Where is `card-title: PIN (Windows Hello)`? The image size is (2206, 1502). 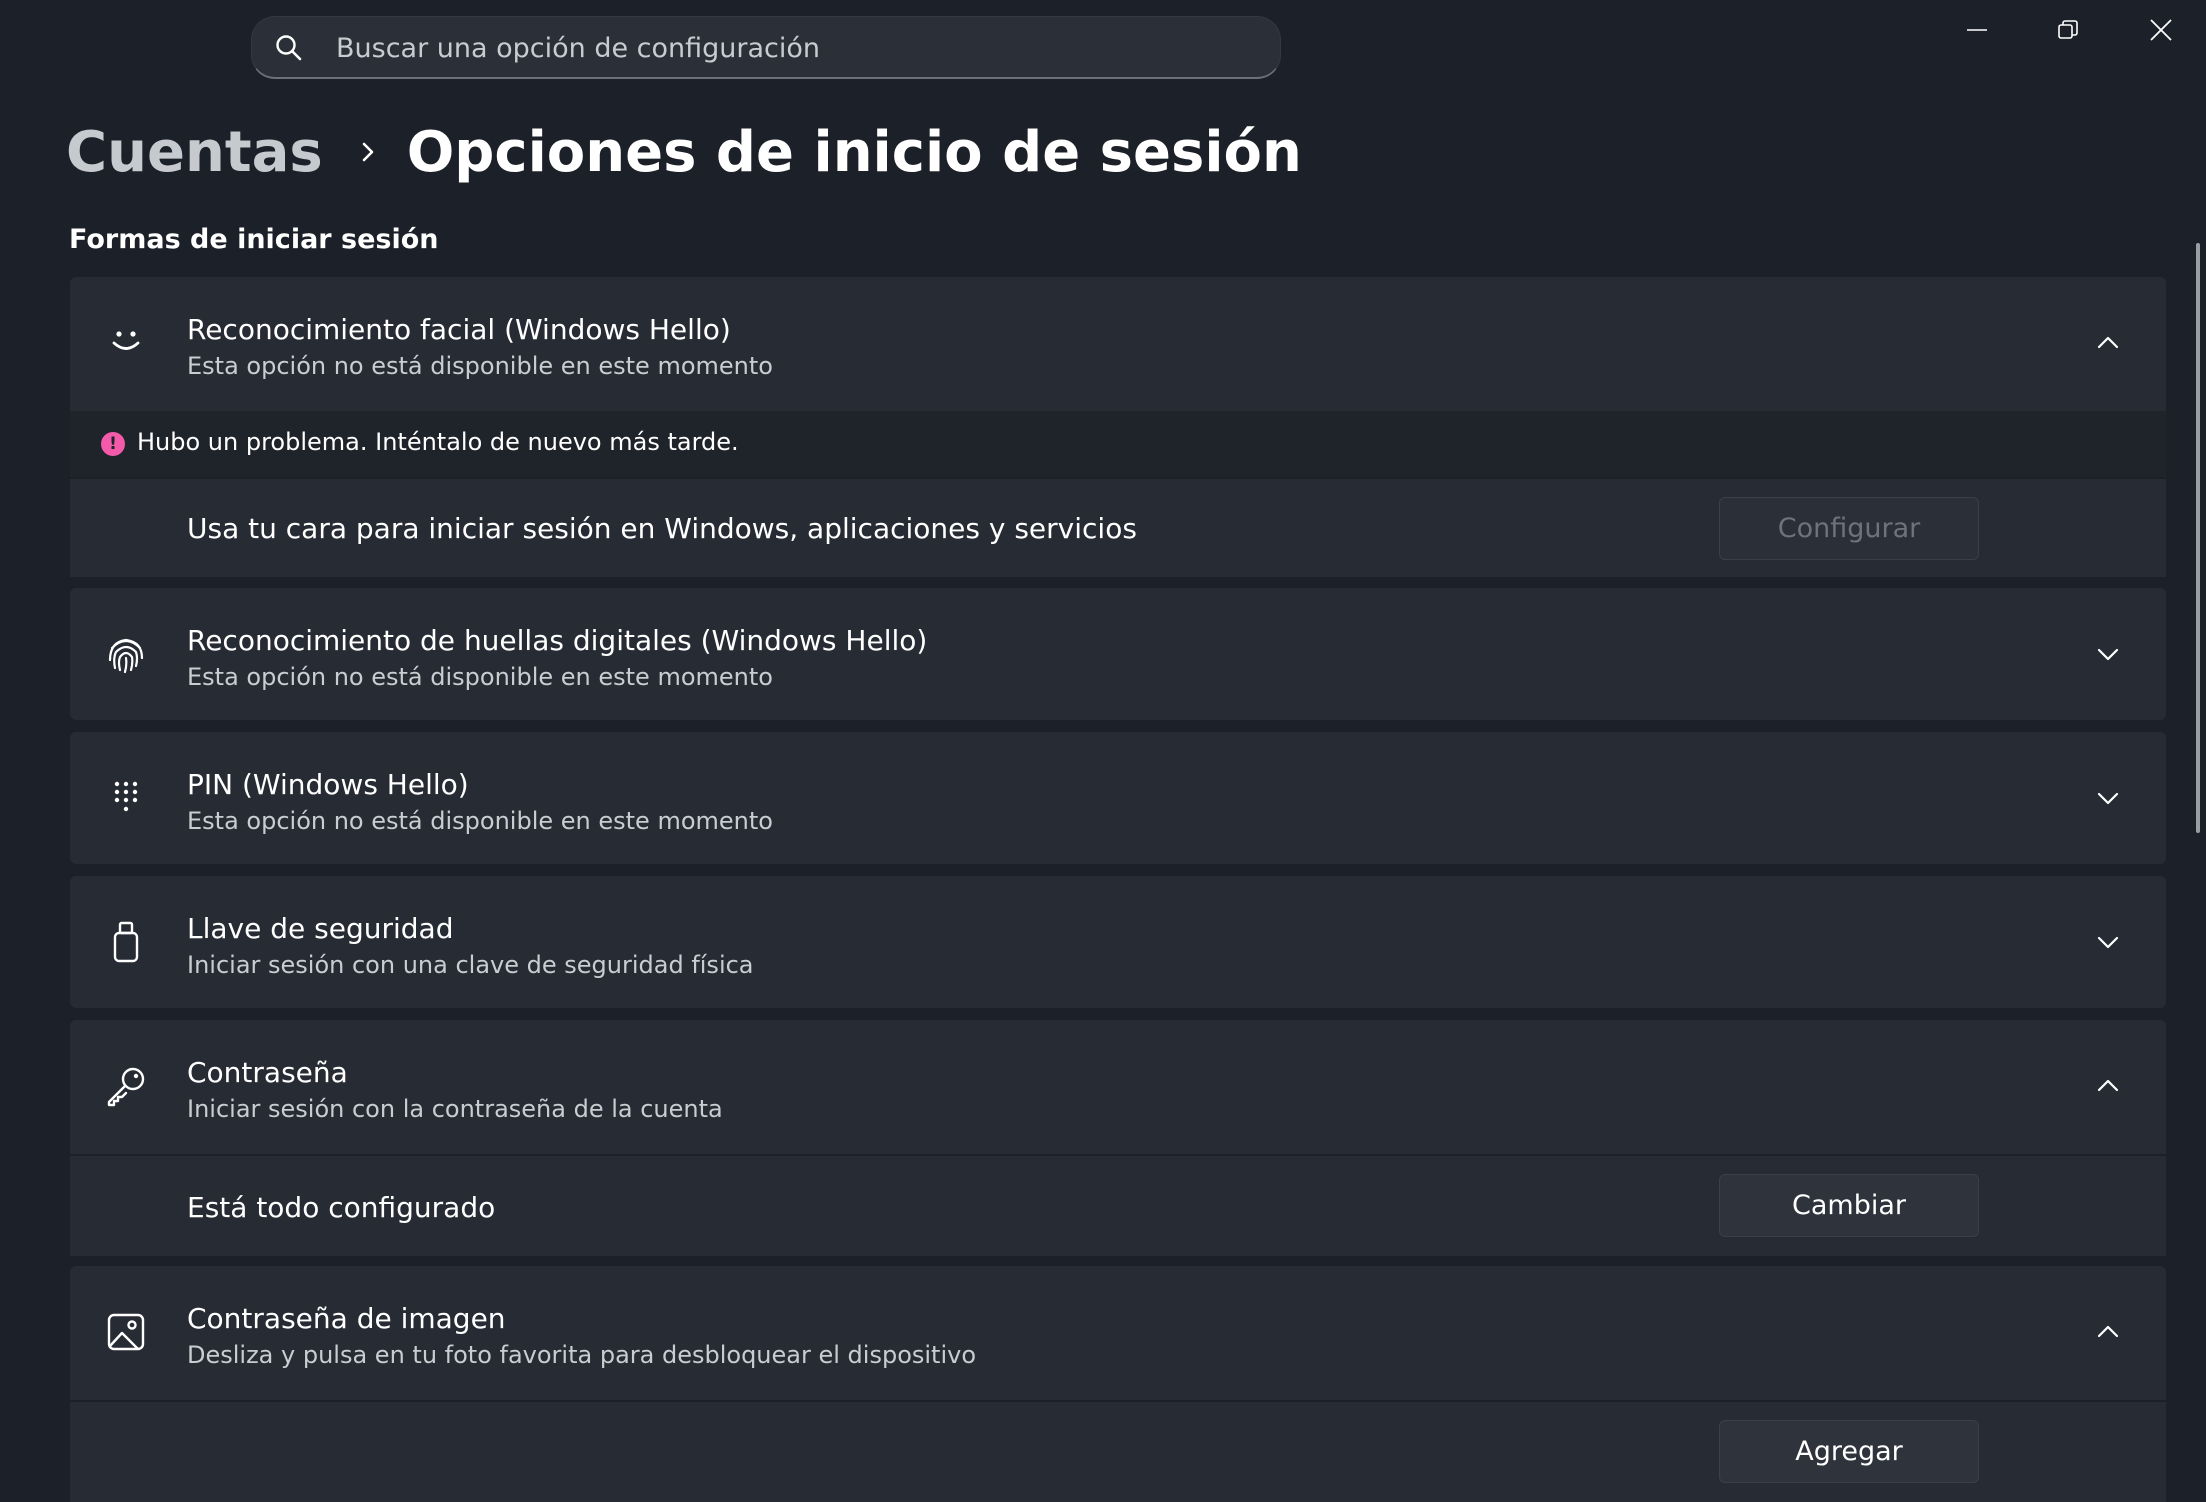
card-title: PIN (Windows Hello) is located at coordinates (328, 784).